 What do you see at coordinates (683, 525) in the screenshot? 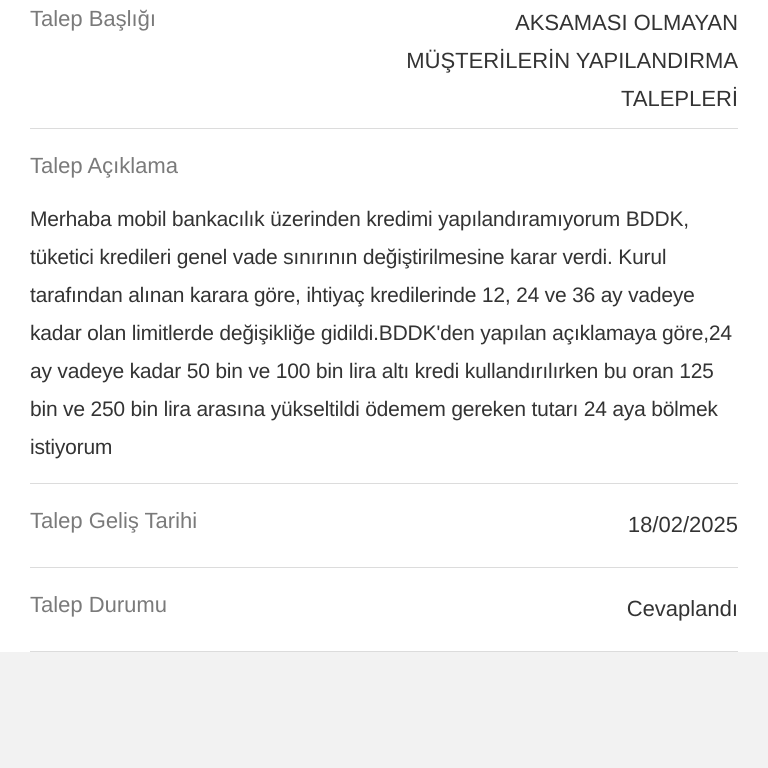
I see `field-value: 18/02/2025` at bounding box center [683, 525].